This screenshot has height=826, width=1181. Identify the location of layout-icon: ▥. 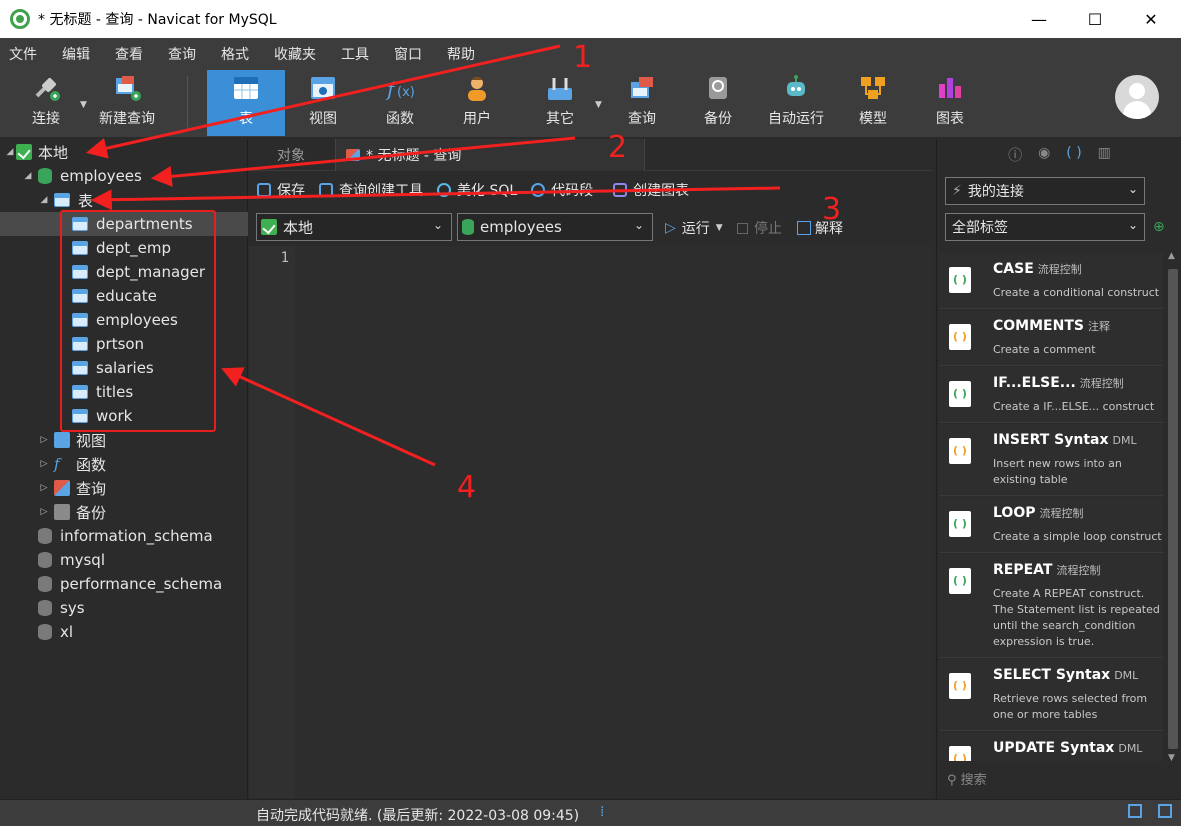
(1104, 155).